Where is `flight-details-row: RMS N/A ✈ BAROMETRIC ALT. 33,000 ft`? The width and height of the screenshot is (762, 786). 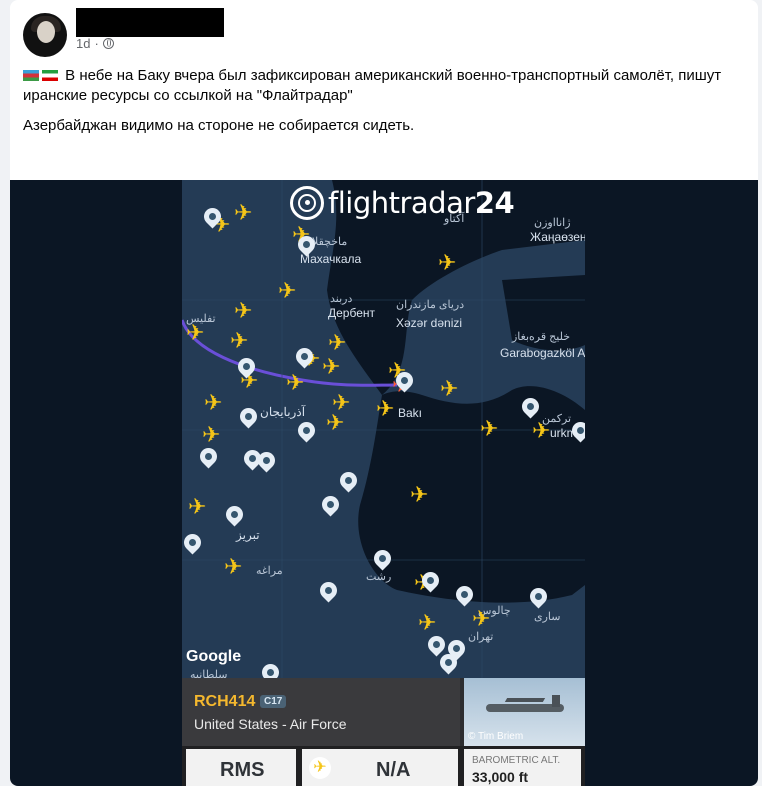 flight-details-row: RMS N/A ✈ BAROMETRIC ALT. 33,000 ft is located at coordinates (383, 766).